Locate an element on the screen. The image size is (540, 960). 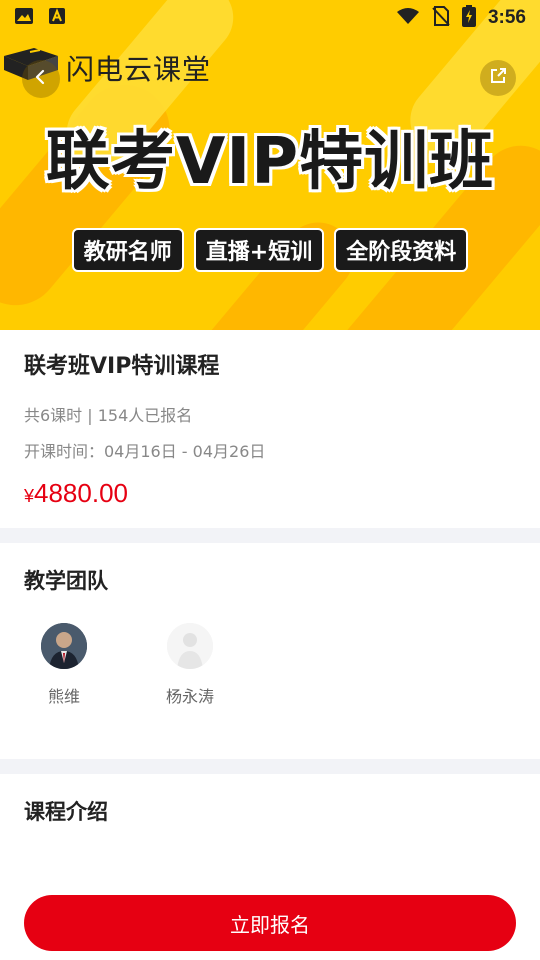
price-symbol: ¥ is located at coordinates (29, 496).